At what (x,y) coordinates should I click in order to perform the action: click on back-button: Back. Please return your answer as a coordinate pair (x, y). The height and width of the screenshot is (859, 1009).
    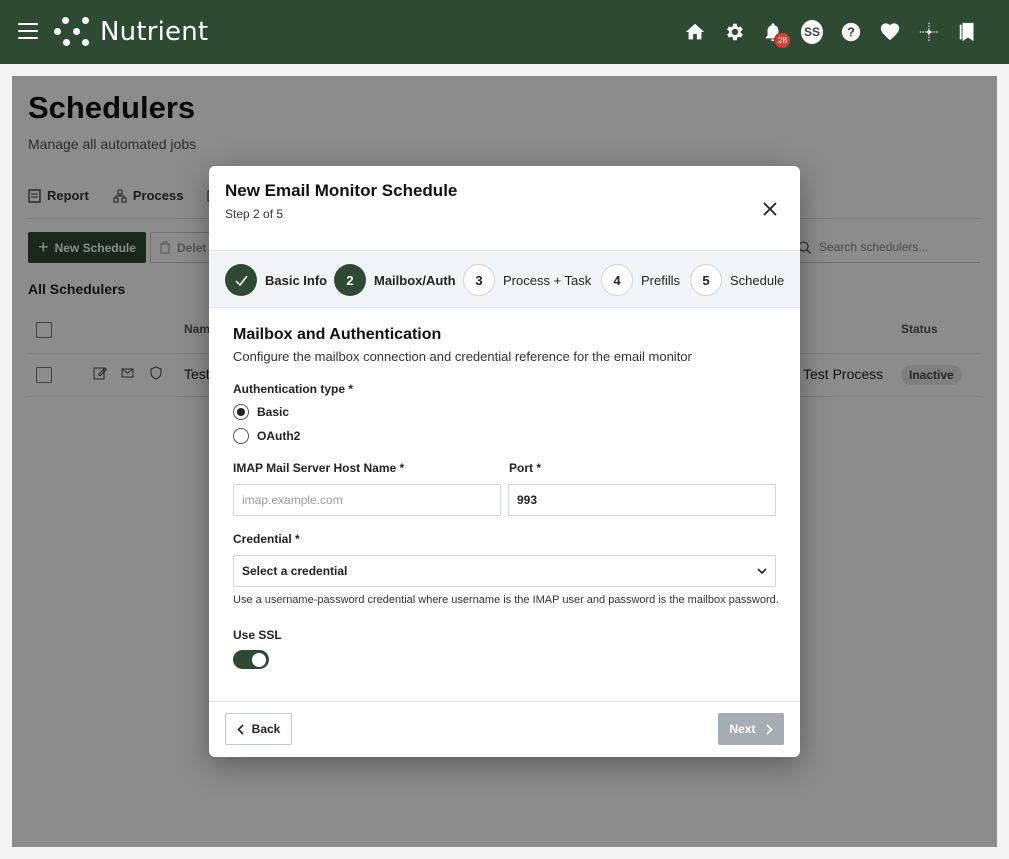
    Looking at the image, I should click on (258, 729).